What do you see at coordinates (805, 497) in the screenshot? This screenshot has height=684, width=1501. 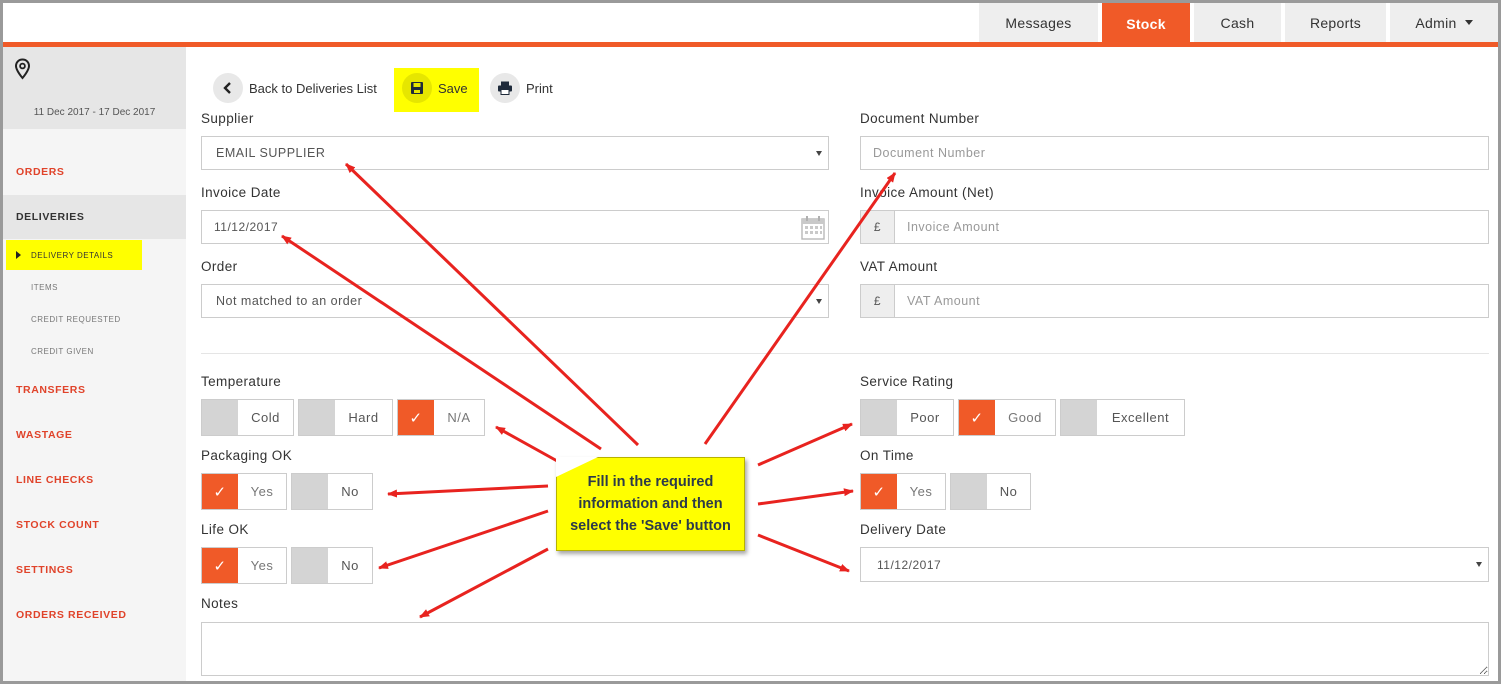 I see `arrow-on-time` at bounding box center [805, 497].